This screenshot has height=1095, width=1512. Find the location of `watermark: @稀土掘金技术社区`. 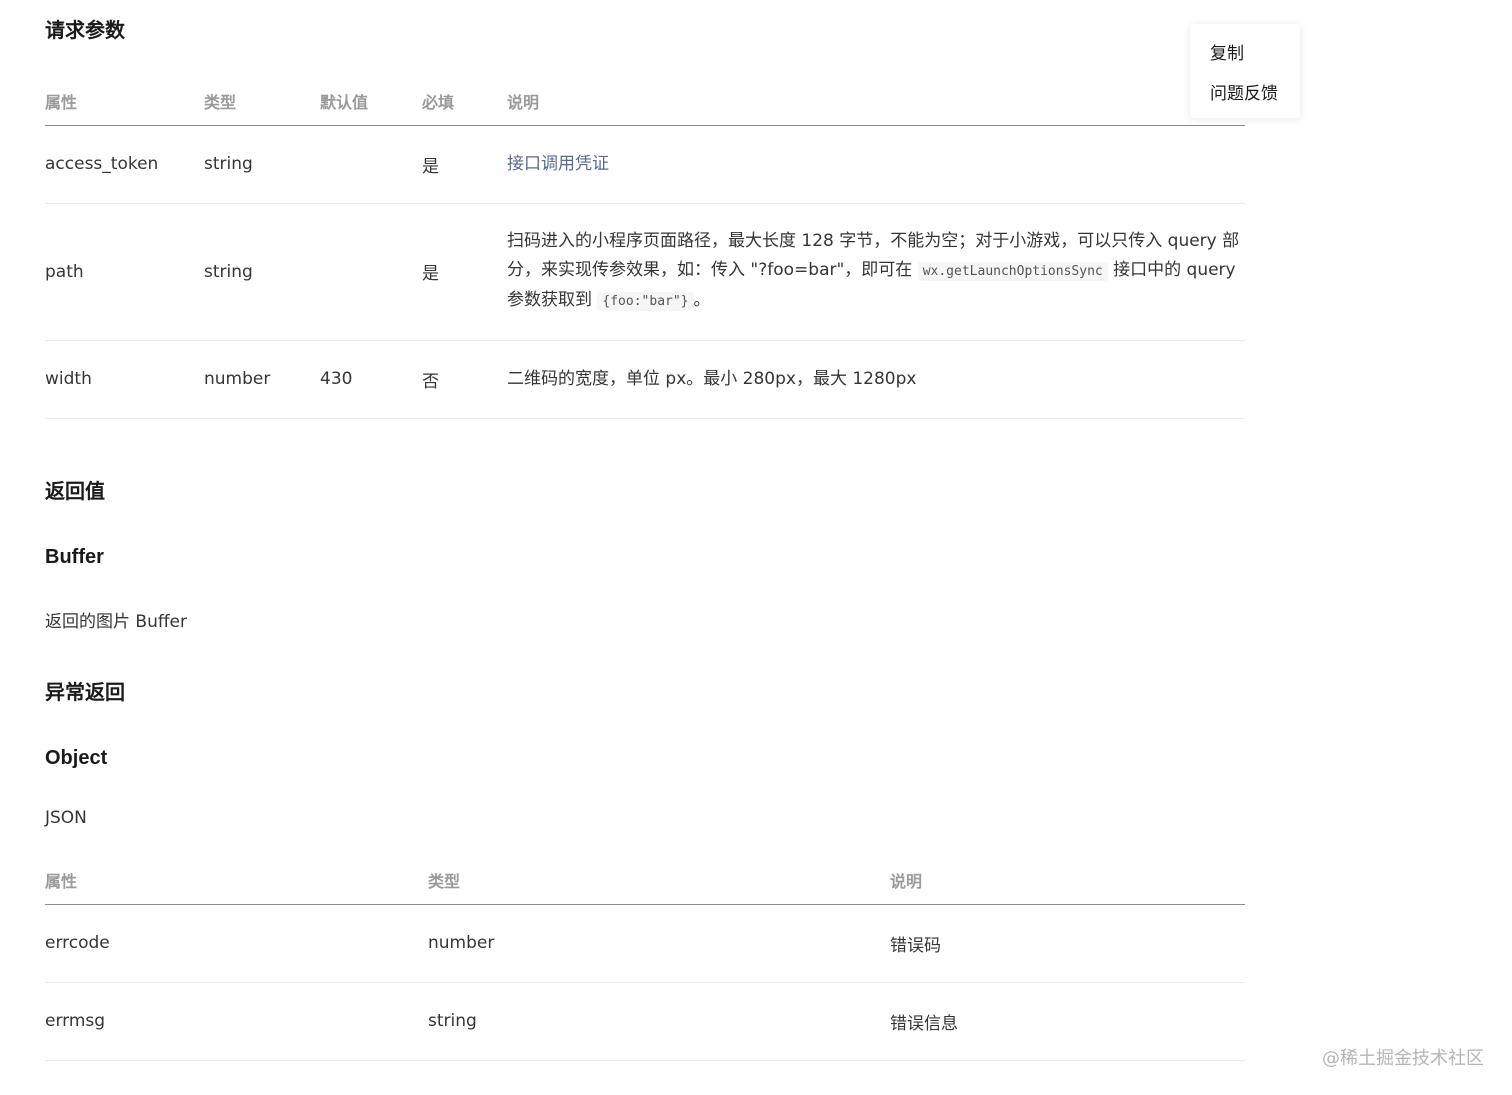

watermark: @稀土掘金技术社区 is located at coordinates (1403, 1058).